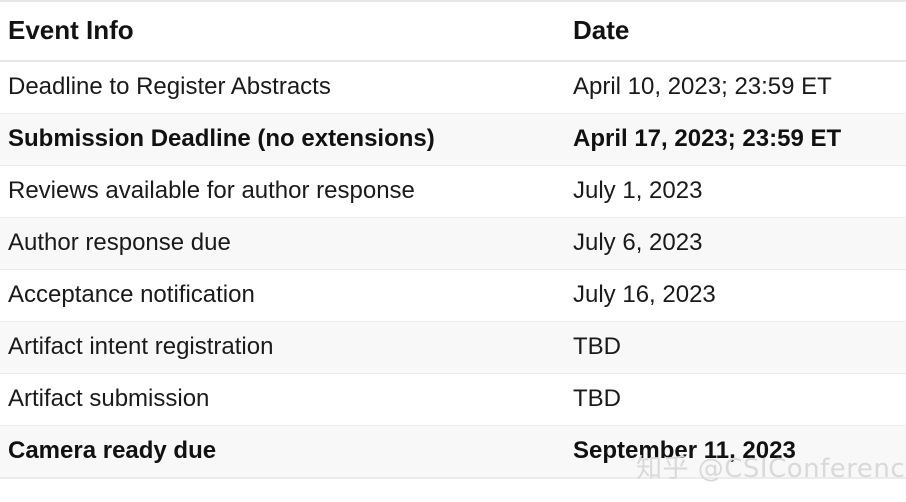  What do you see at coordinates (453, 243) in the screenshot?
I see `table-row: Author response due July 6, 2023` at bounding box center [453, 243].